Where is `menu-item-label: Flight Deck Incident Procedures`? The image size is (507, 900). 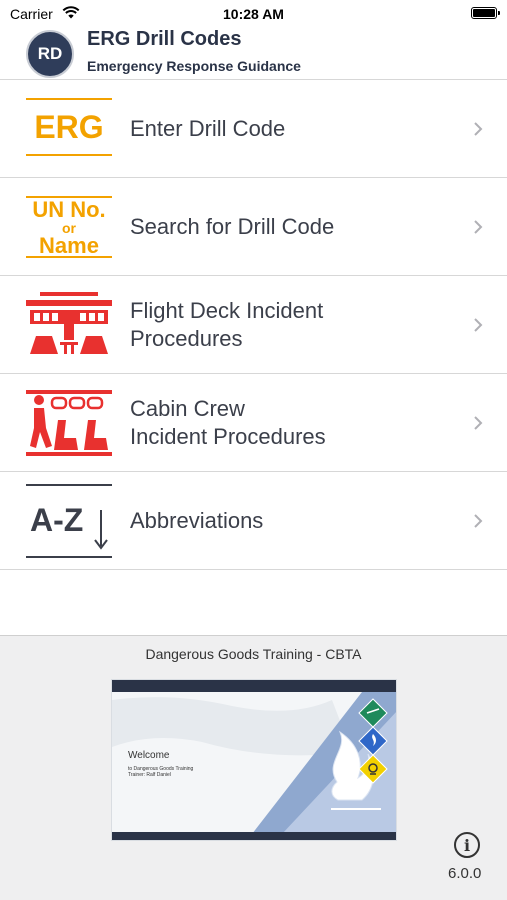 menu-item-label: Flight Deck Incident Procedures is located at coordinates (227, 324).